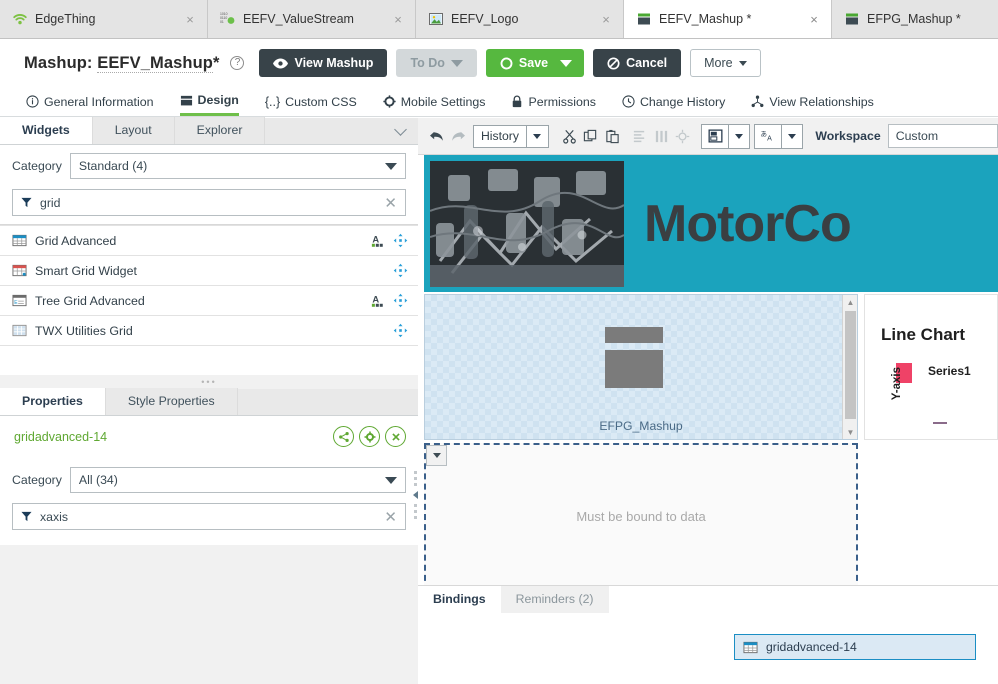  What do you see at coordinates (641, 520) in the screenshot?
I see `gridadvanced-widget: Must be bound to data •••` at bounding box center [641, 520].